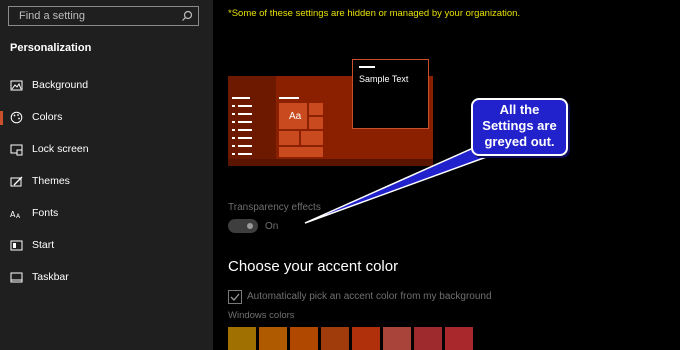 The height and width of the screenshot is (350, 680). Describe the element at coordinates (519, 127) in the screenshot. I see `callout-bubble: All the Settings are greyed out.` at that location.